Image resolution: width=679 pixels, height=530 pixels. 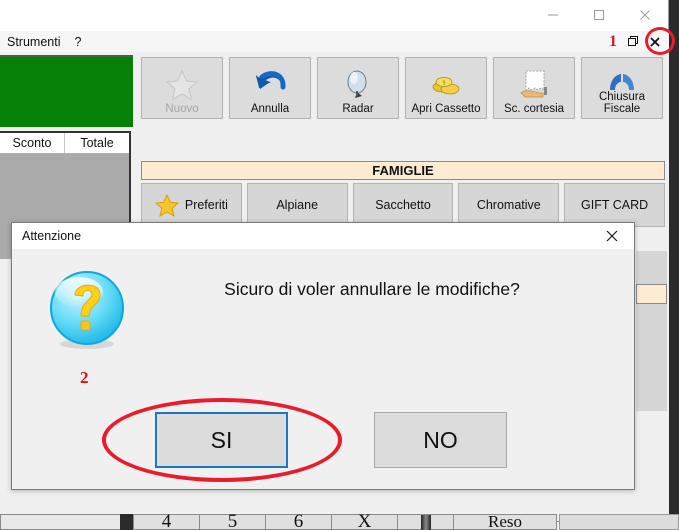 What do you see at coordinates (622, 81) in the screenshot?
I see `fiscal-closing-icon` at bounding box center [622, 81].